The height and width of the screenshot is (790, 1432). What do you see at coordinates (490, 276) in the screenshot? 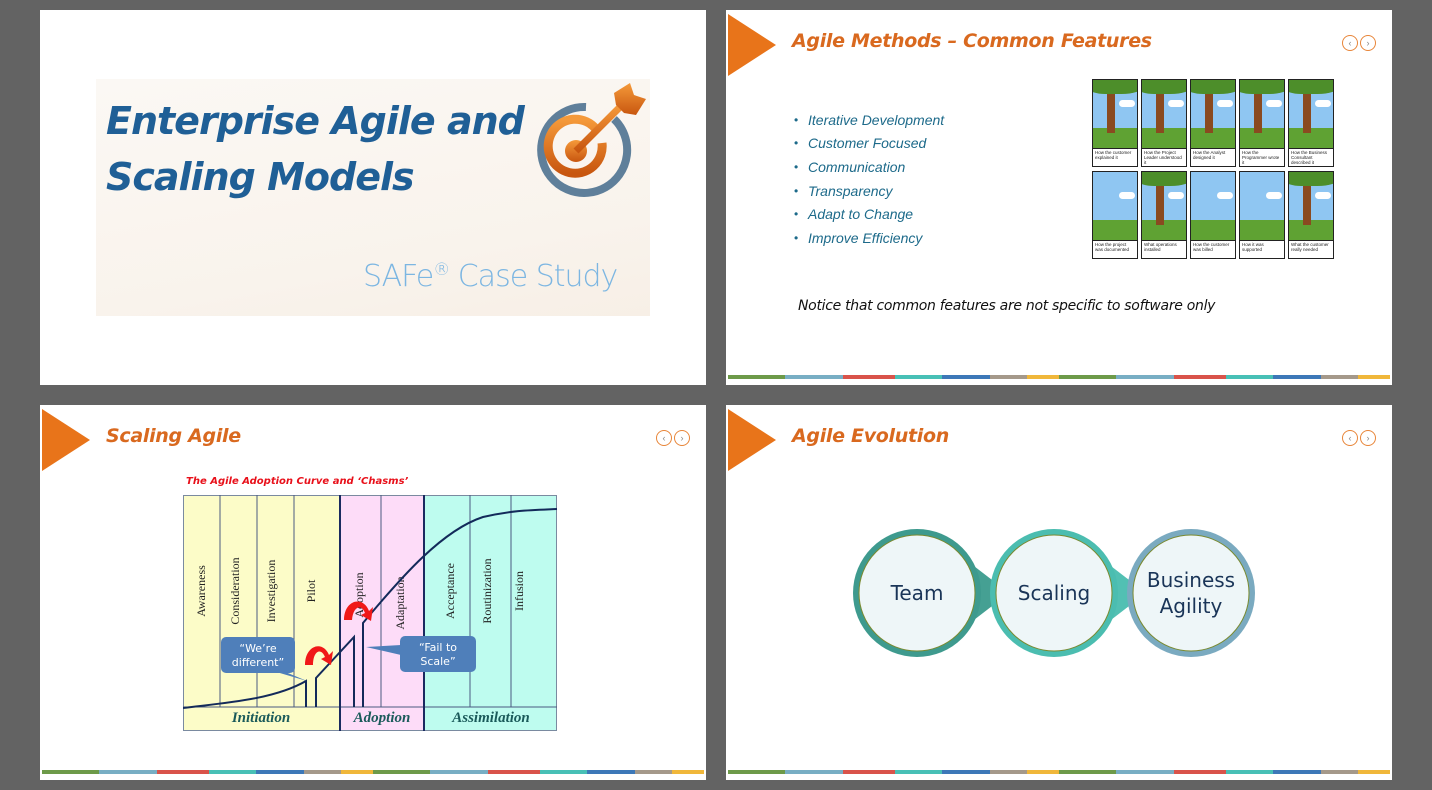
I see `subtitle: SAFe® Case Study` at bounding box center [490, 276].